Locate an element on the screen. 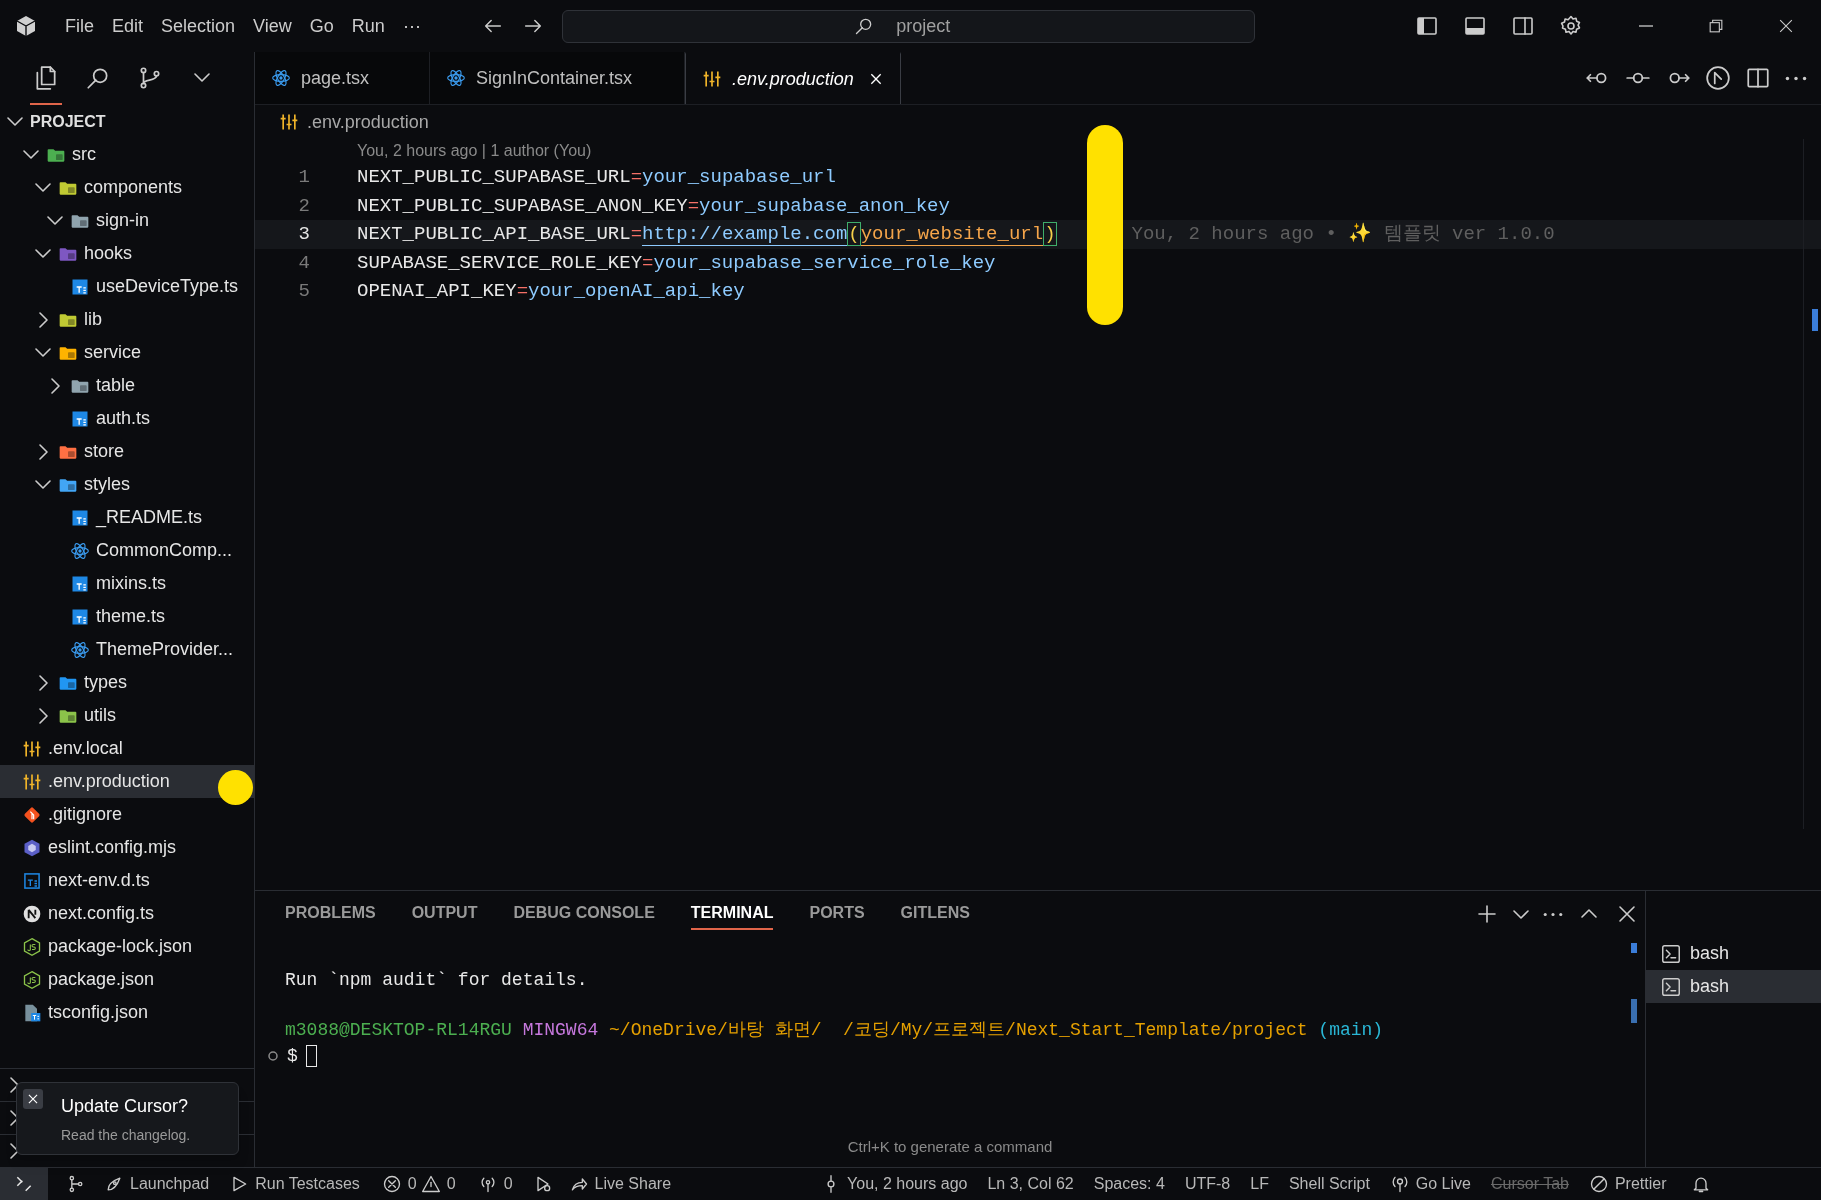 The image size is (1821, 1200). blame-status: You, 2 hours ago is located at coordinates (894, 1183).